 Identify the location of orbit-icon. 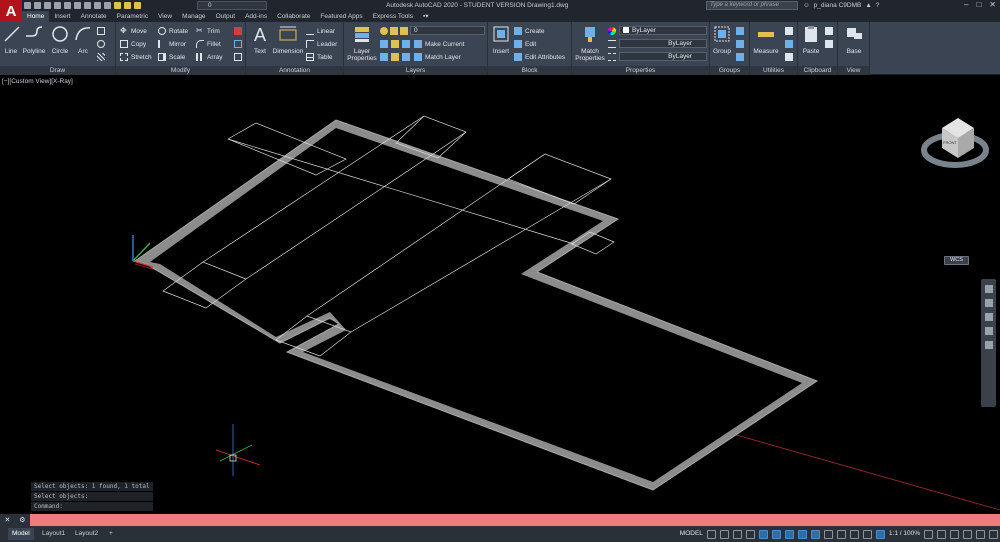
(988, 331).